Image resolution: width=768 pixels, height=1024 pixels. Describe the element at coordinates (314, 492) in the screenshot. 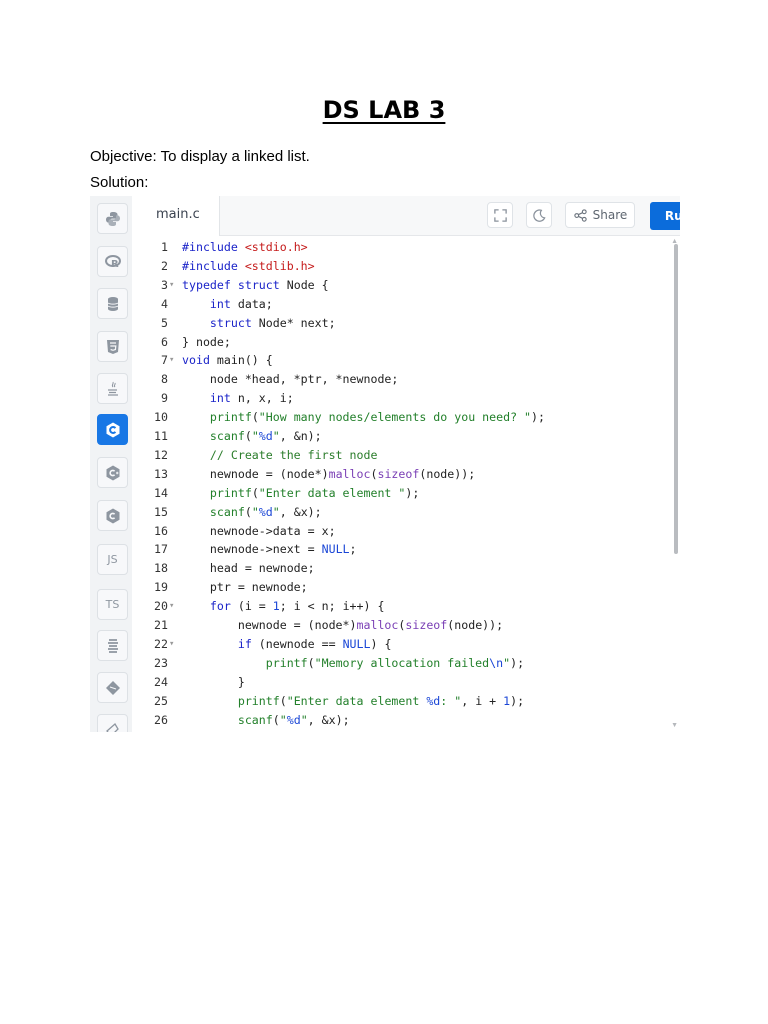

I see `code-text: printf("Enter data element ");` at that location.